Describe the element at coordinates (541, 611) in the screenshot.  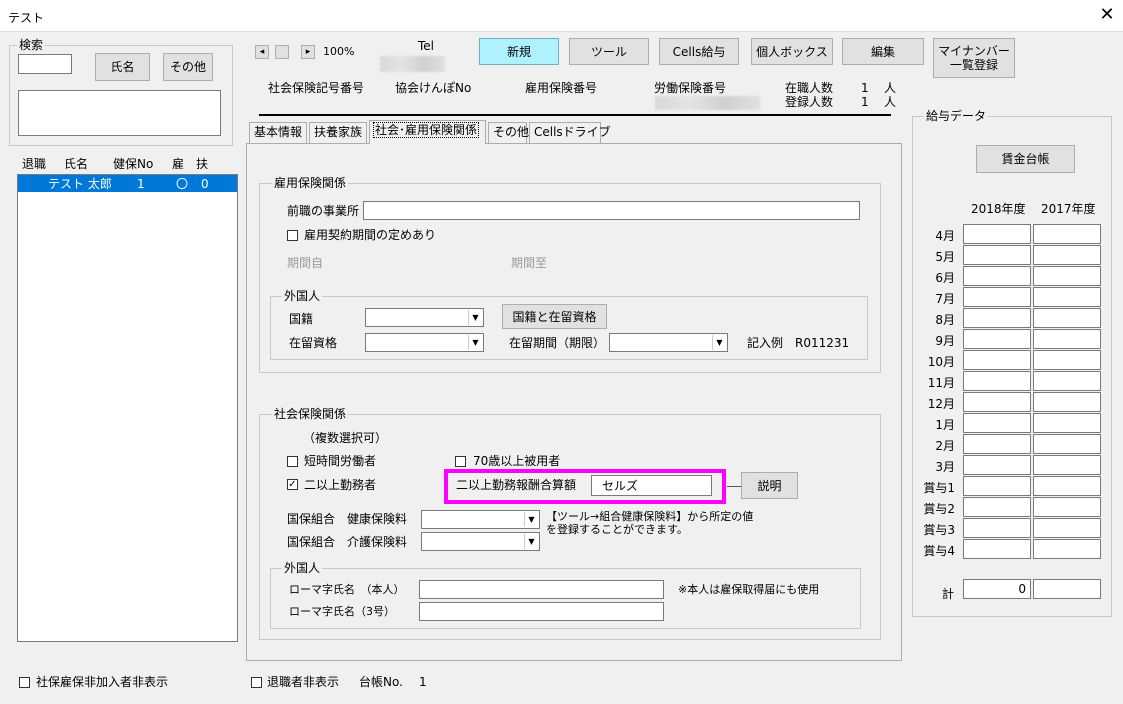
I see `roman-3-input` at that location.